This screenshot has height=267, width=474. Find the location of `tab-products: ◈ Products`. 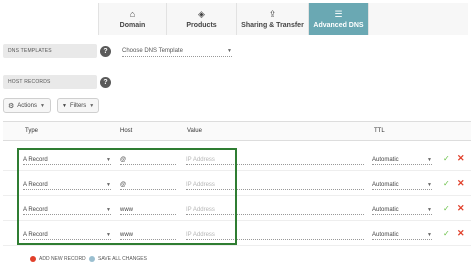

tab-products: ◈ Products is located at coordinates (201, 19).